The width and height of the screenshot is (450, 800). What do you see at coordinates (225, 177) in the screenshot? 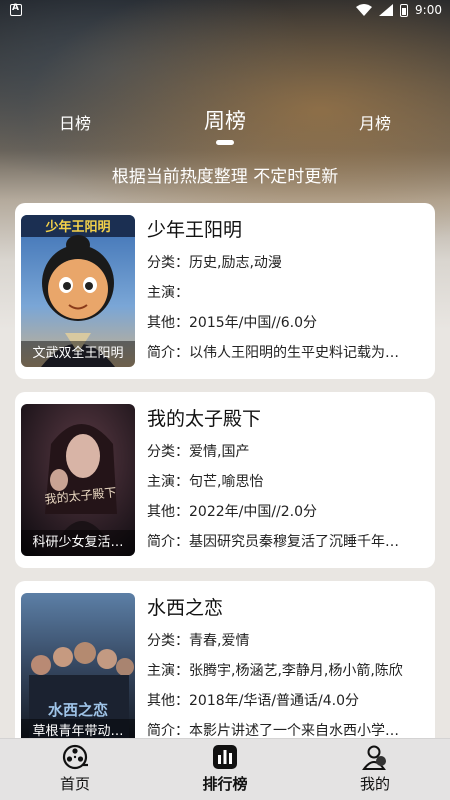
I see `ranking-subtitle: 根据当前热度整理 不定时更新` at bounding box center [225, 177].